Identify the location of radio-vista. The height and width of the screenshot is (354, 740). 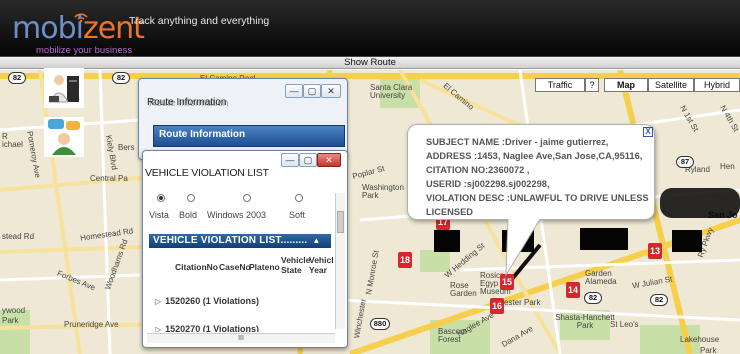
(161, 198).